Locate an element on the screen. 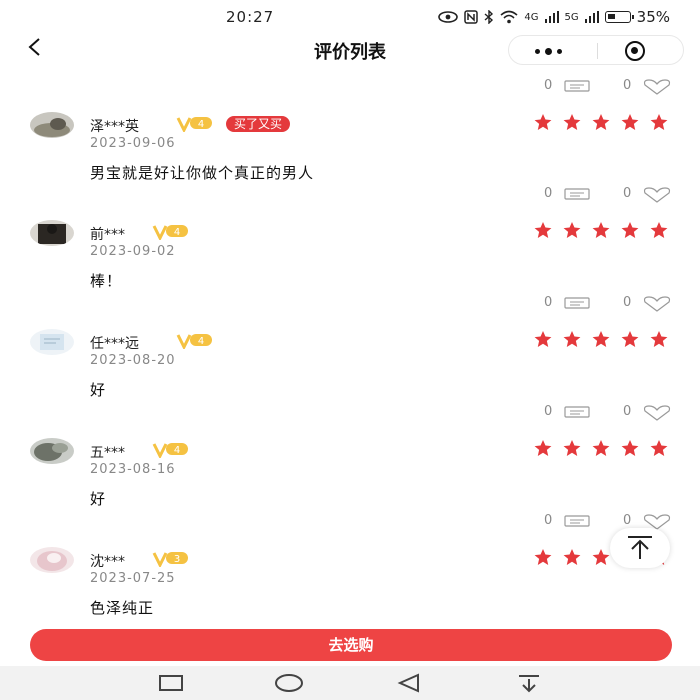  review-date: 2023-08-16 is located at coordinates (133, 469).